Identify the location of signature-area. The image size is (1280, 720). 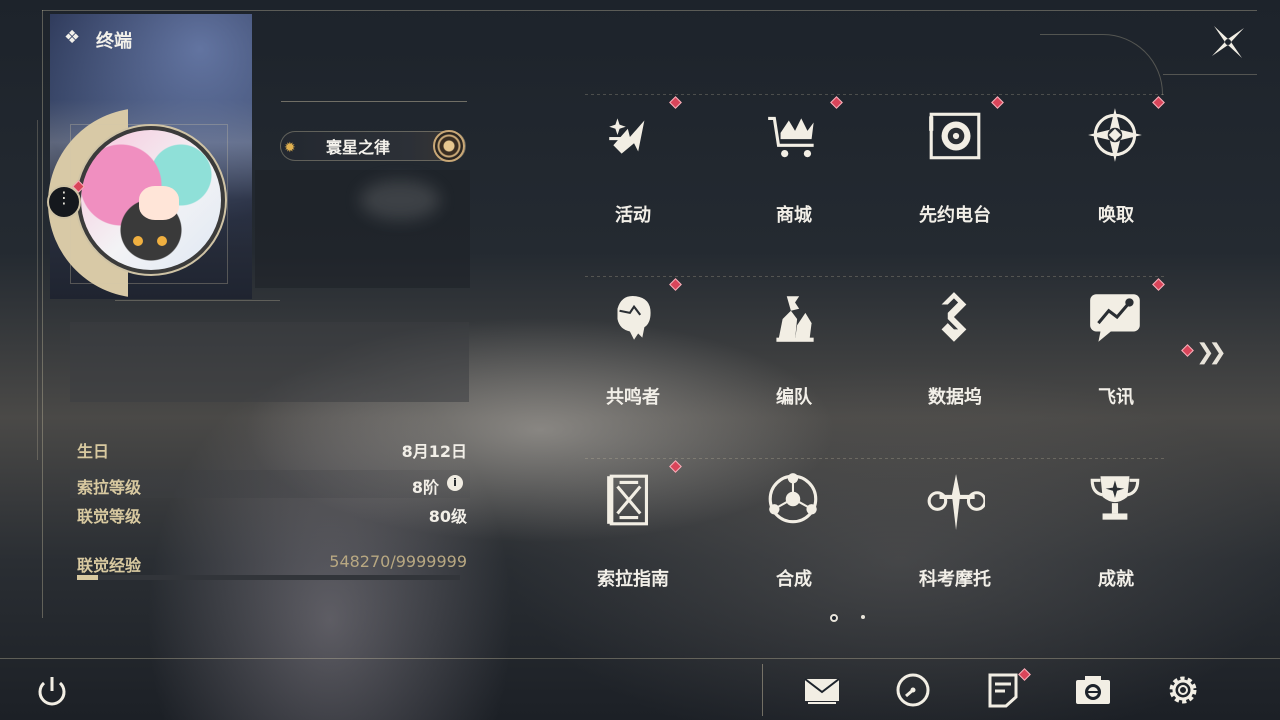
(362, 229).